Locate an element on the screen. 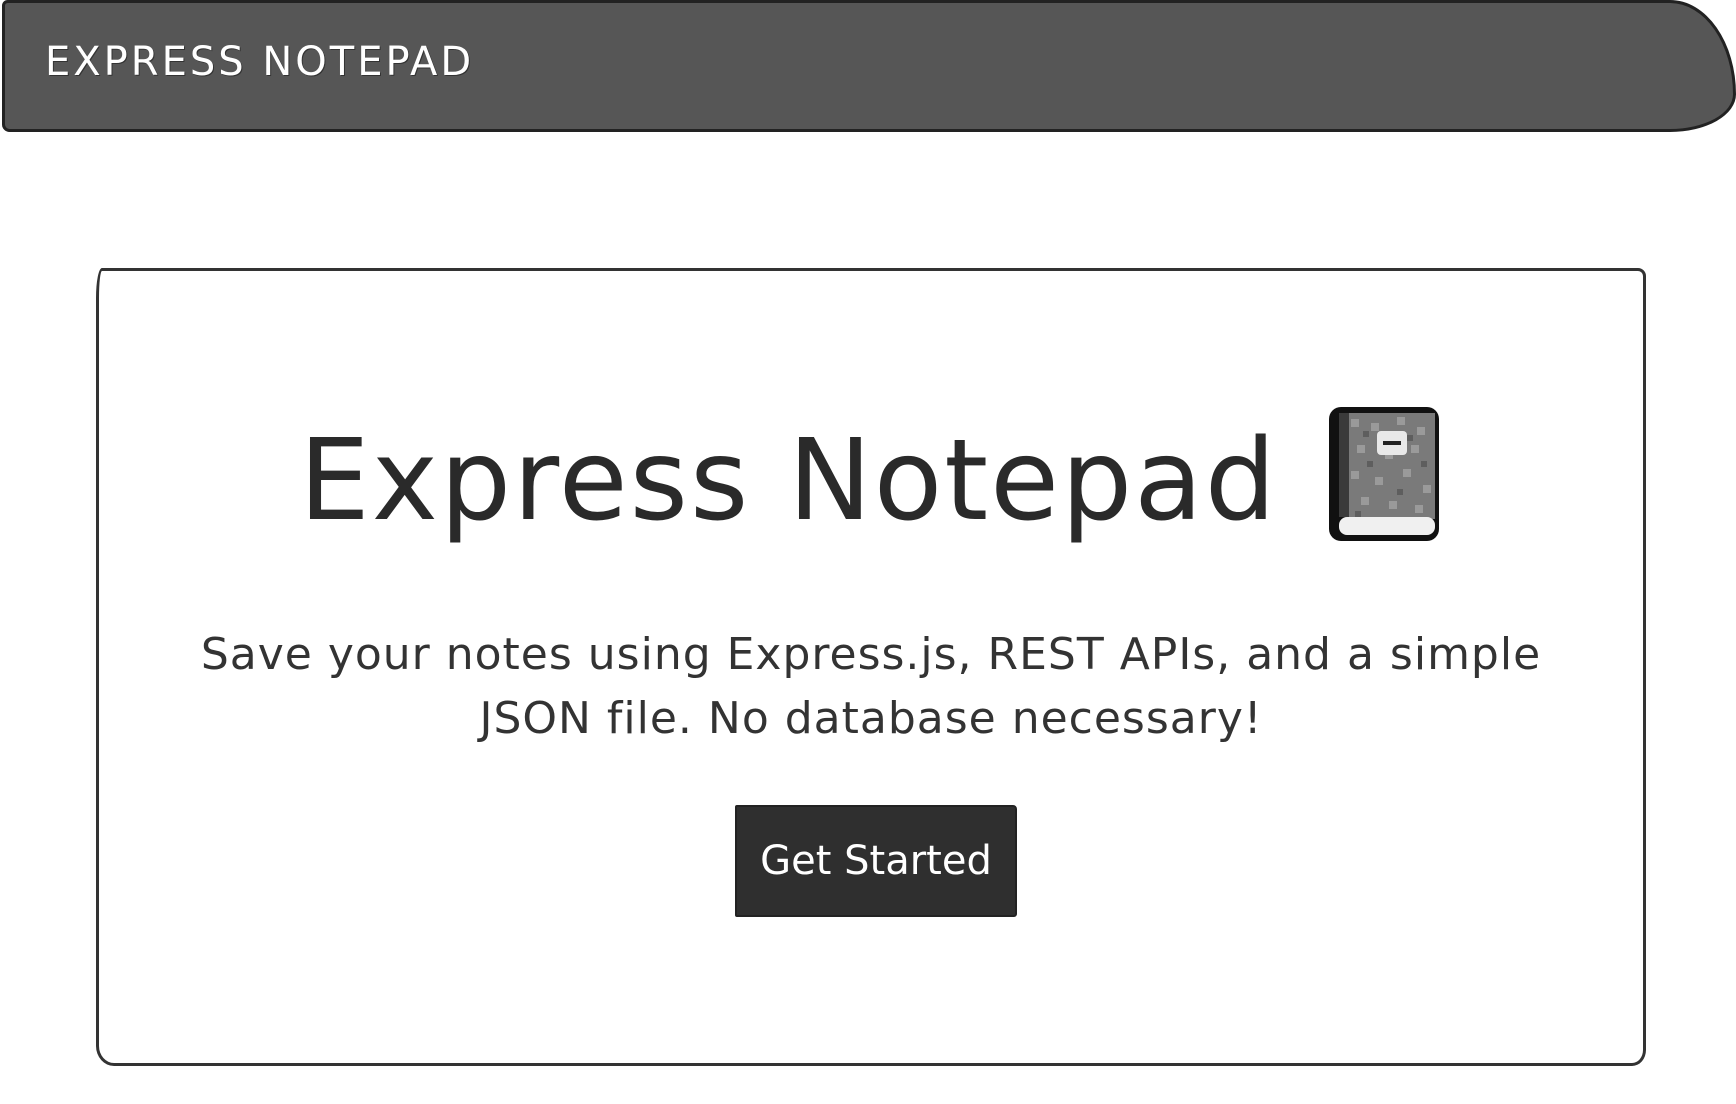 The height and width of the screenshot is (1104, 1736). hero-title-row: Express Notepad is located at coordinates (871, 479).